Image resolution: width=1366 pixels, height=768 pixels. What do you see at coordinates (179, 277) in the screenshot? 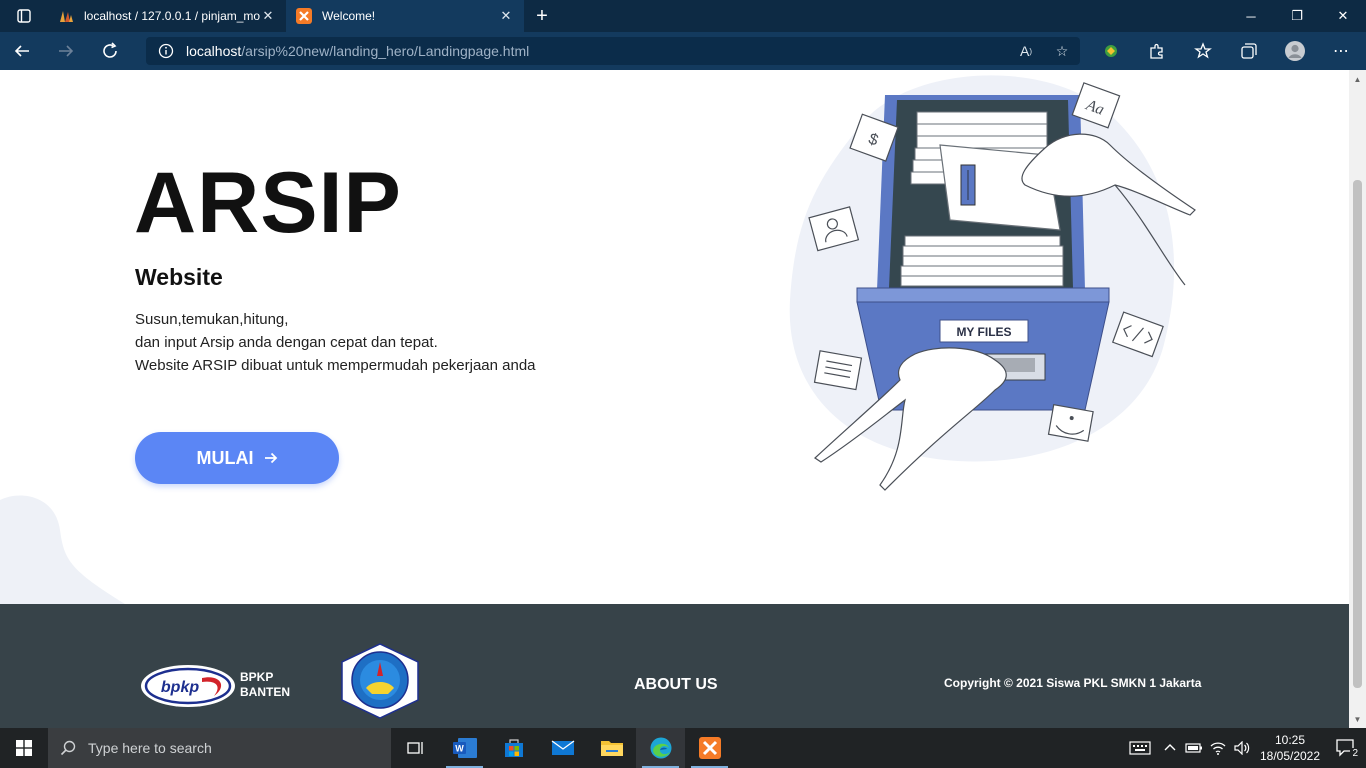
I see `hero-subtitle: Website` at bounding box center [179, 277].